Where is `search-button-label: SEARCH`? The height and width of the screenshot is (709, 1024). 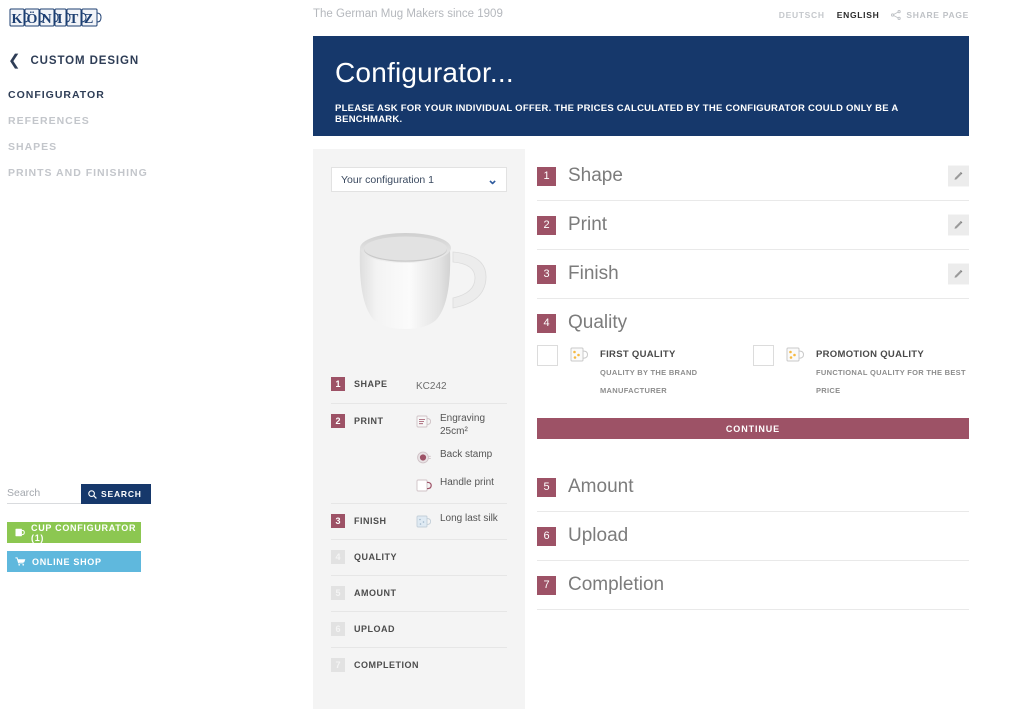
search-button-label: SEARCH is located at coordinates (121, 494).